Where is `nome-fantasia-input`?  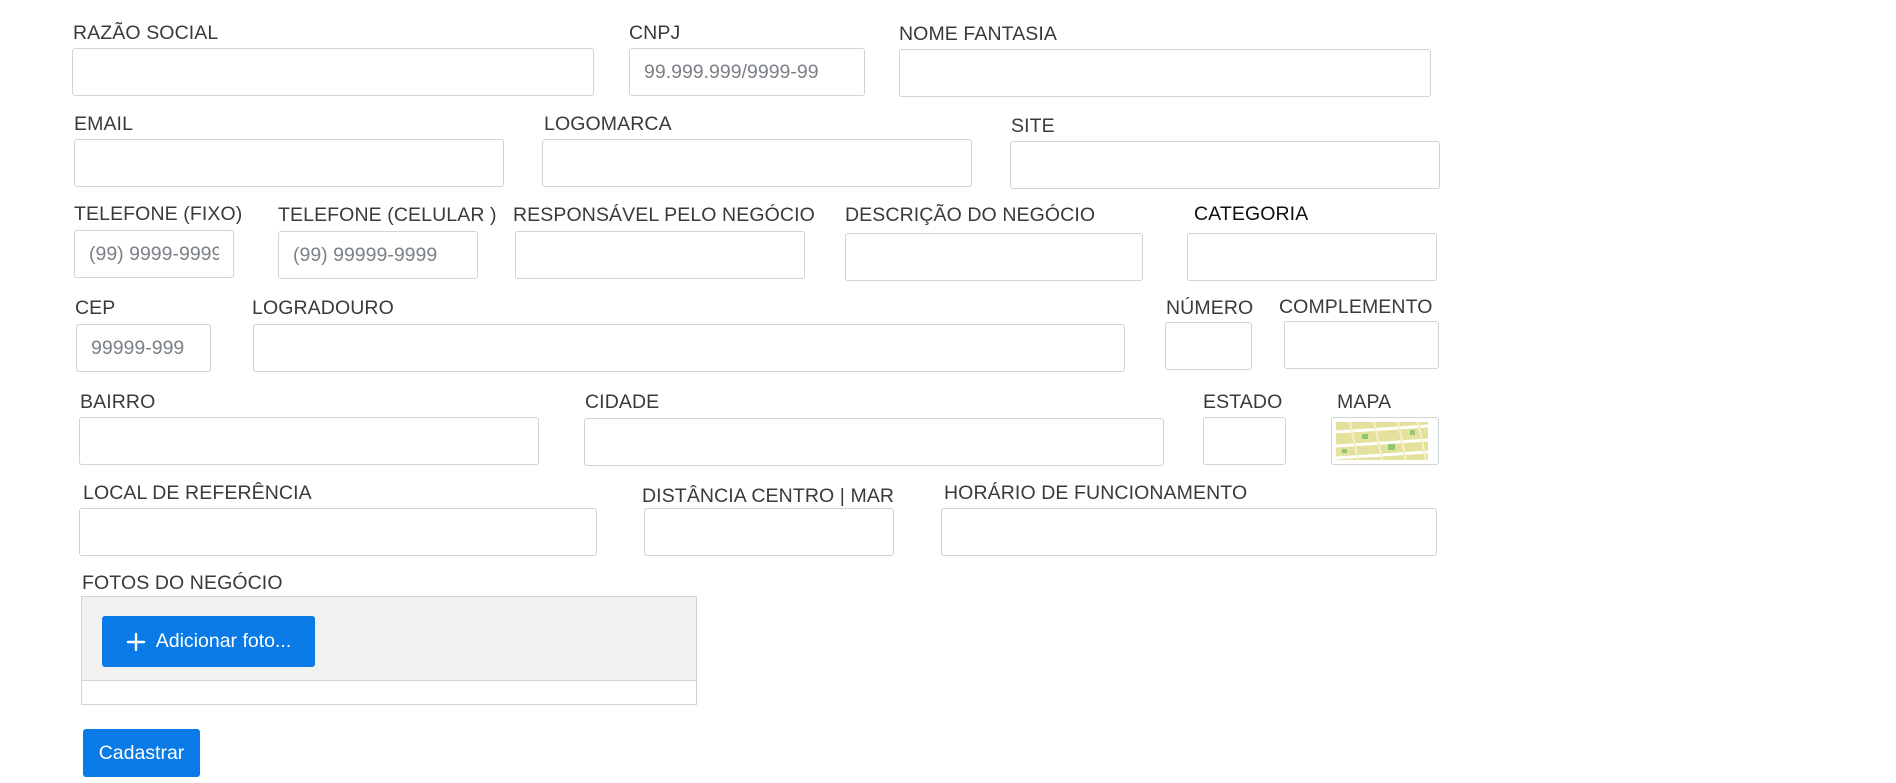
nome-fantasia-input is located at coordinates (1165, 73).